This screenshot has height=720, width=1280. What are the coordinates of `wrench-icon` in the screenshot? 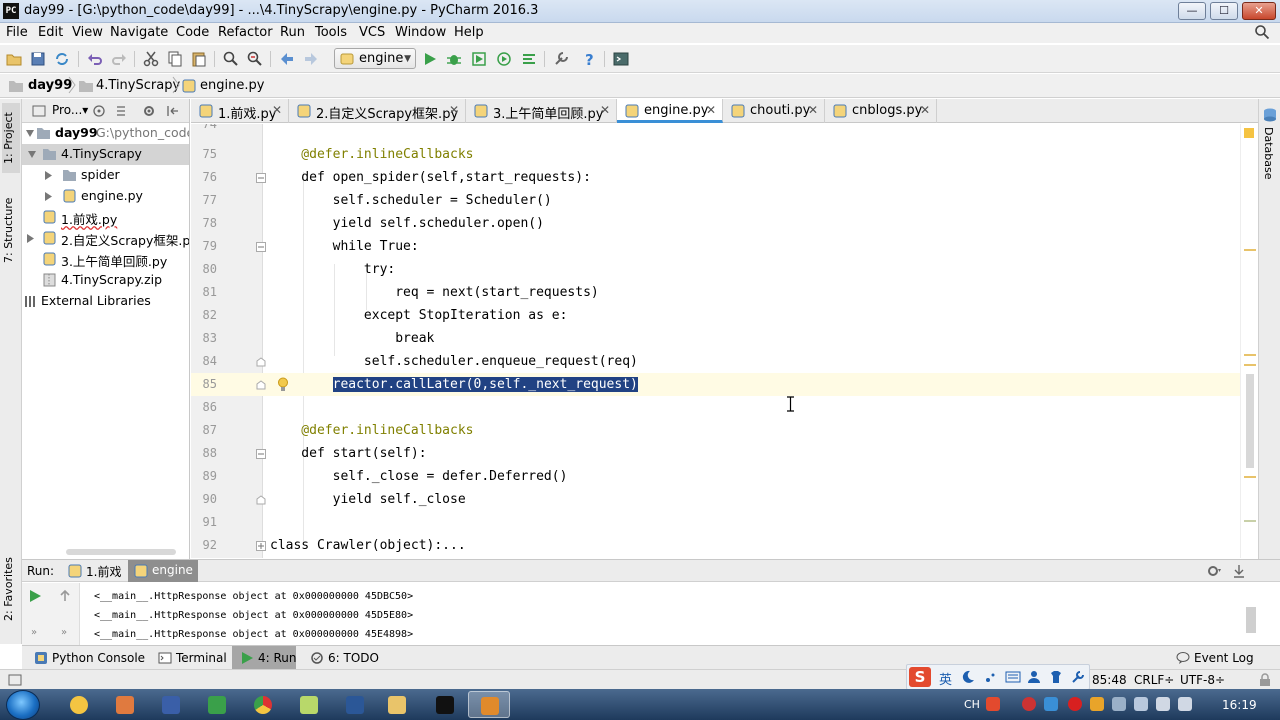 It's located at (1078, 677).